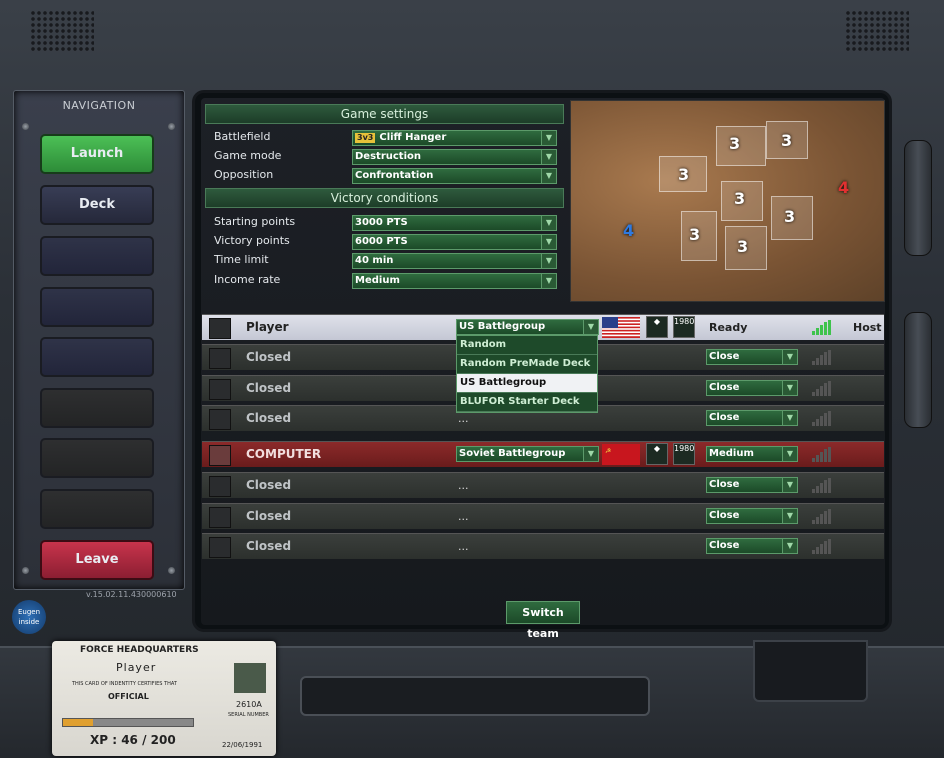 Image resolution: width=944 pixels, height=758 pixels. What do you see at coordinates (543, 620) in the screenshot?
I see `switch-team-button: Switch team` at bounding box center [543, 620].